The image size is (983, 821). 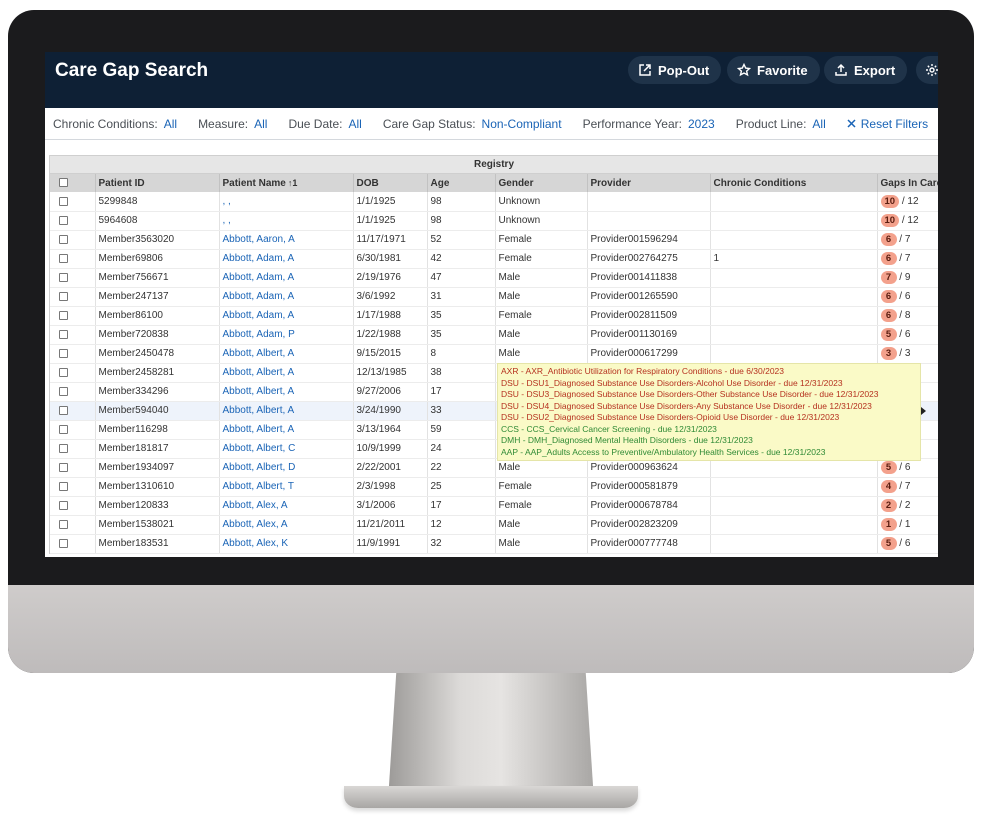 I want to click on gaps-in-care-cell: 1 / 1, so click(x=907, y=525).